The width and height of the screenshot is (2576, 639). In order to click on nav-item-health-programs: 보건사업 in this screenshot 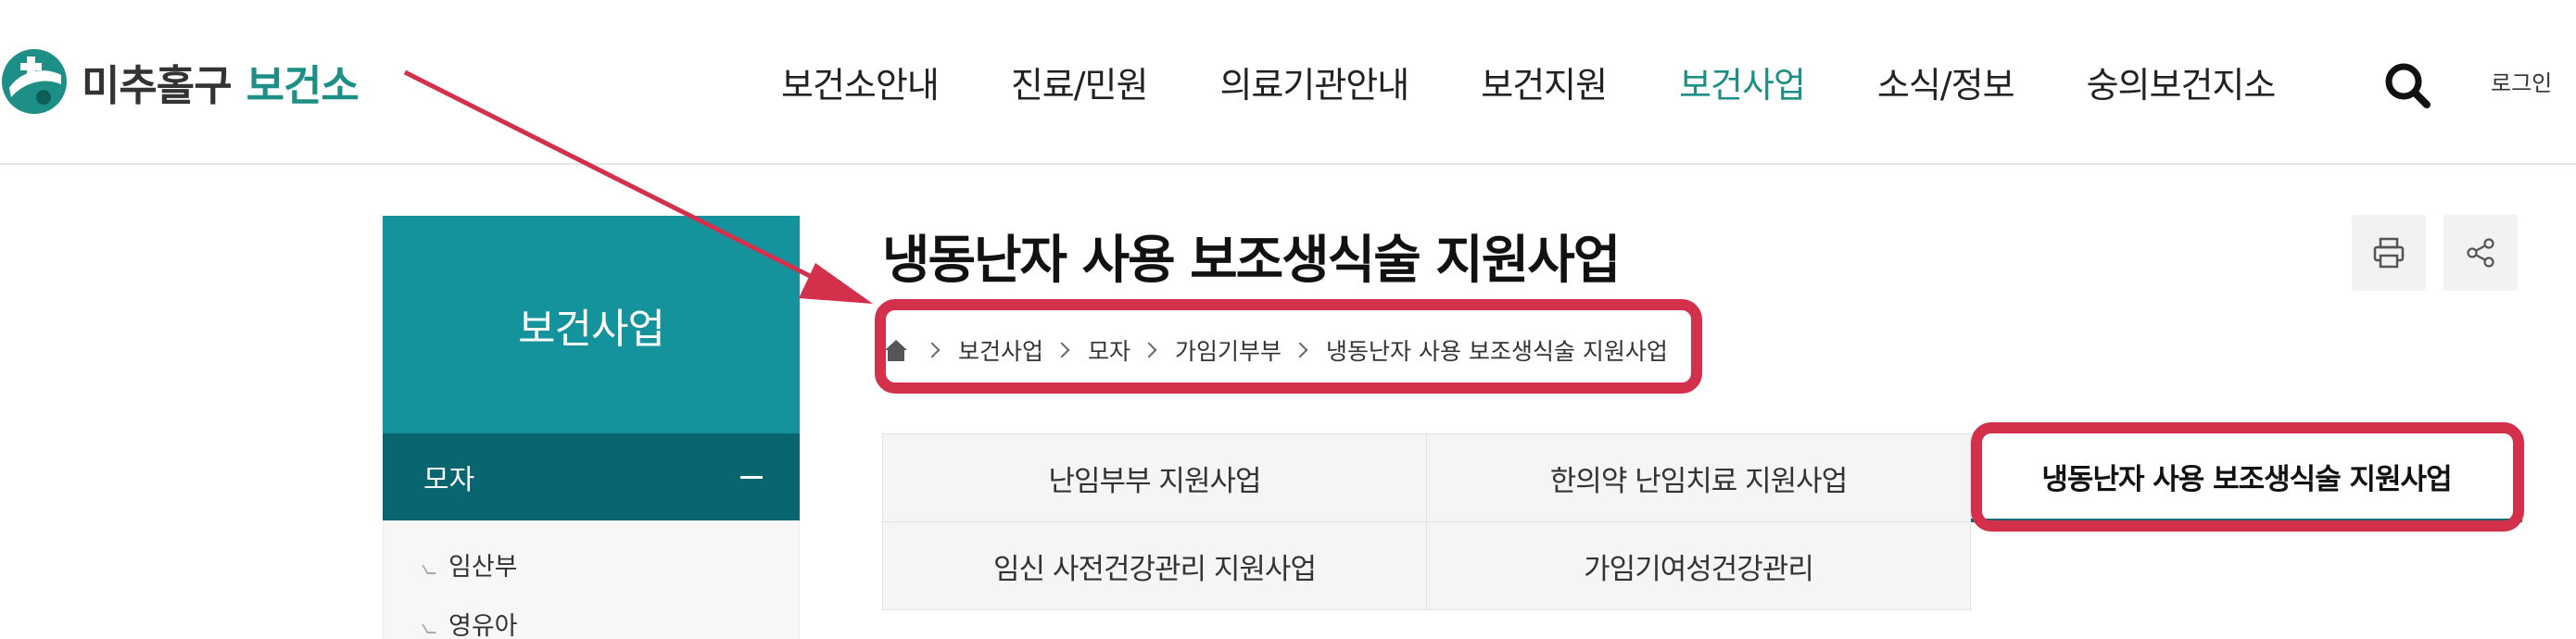, I will do `click(1742, 81)`.